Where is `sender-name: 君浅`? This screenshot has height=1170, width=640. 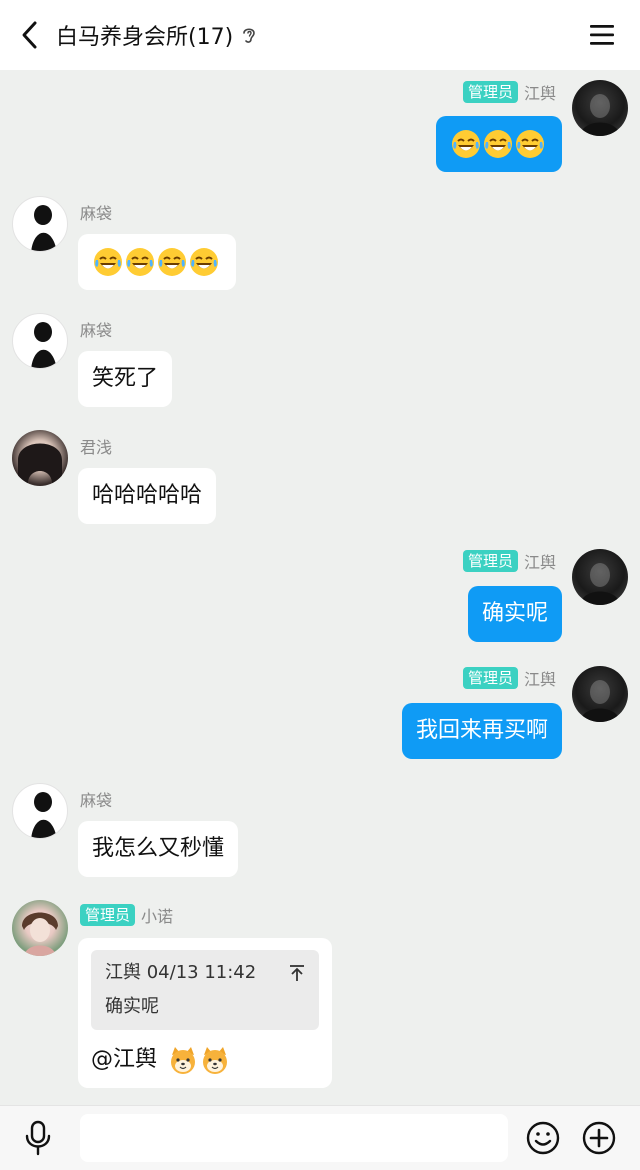 sender-name: 君浅 is located at coordinates (96, 447).